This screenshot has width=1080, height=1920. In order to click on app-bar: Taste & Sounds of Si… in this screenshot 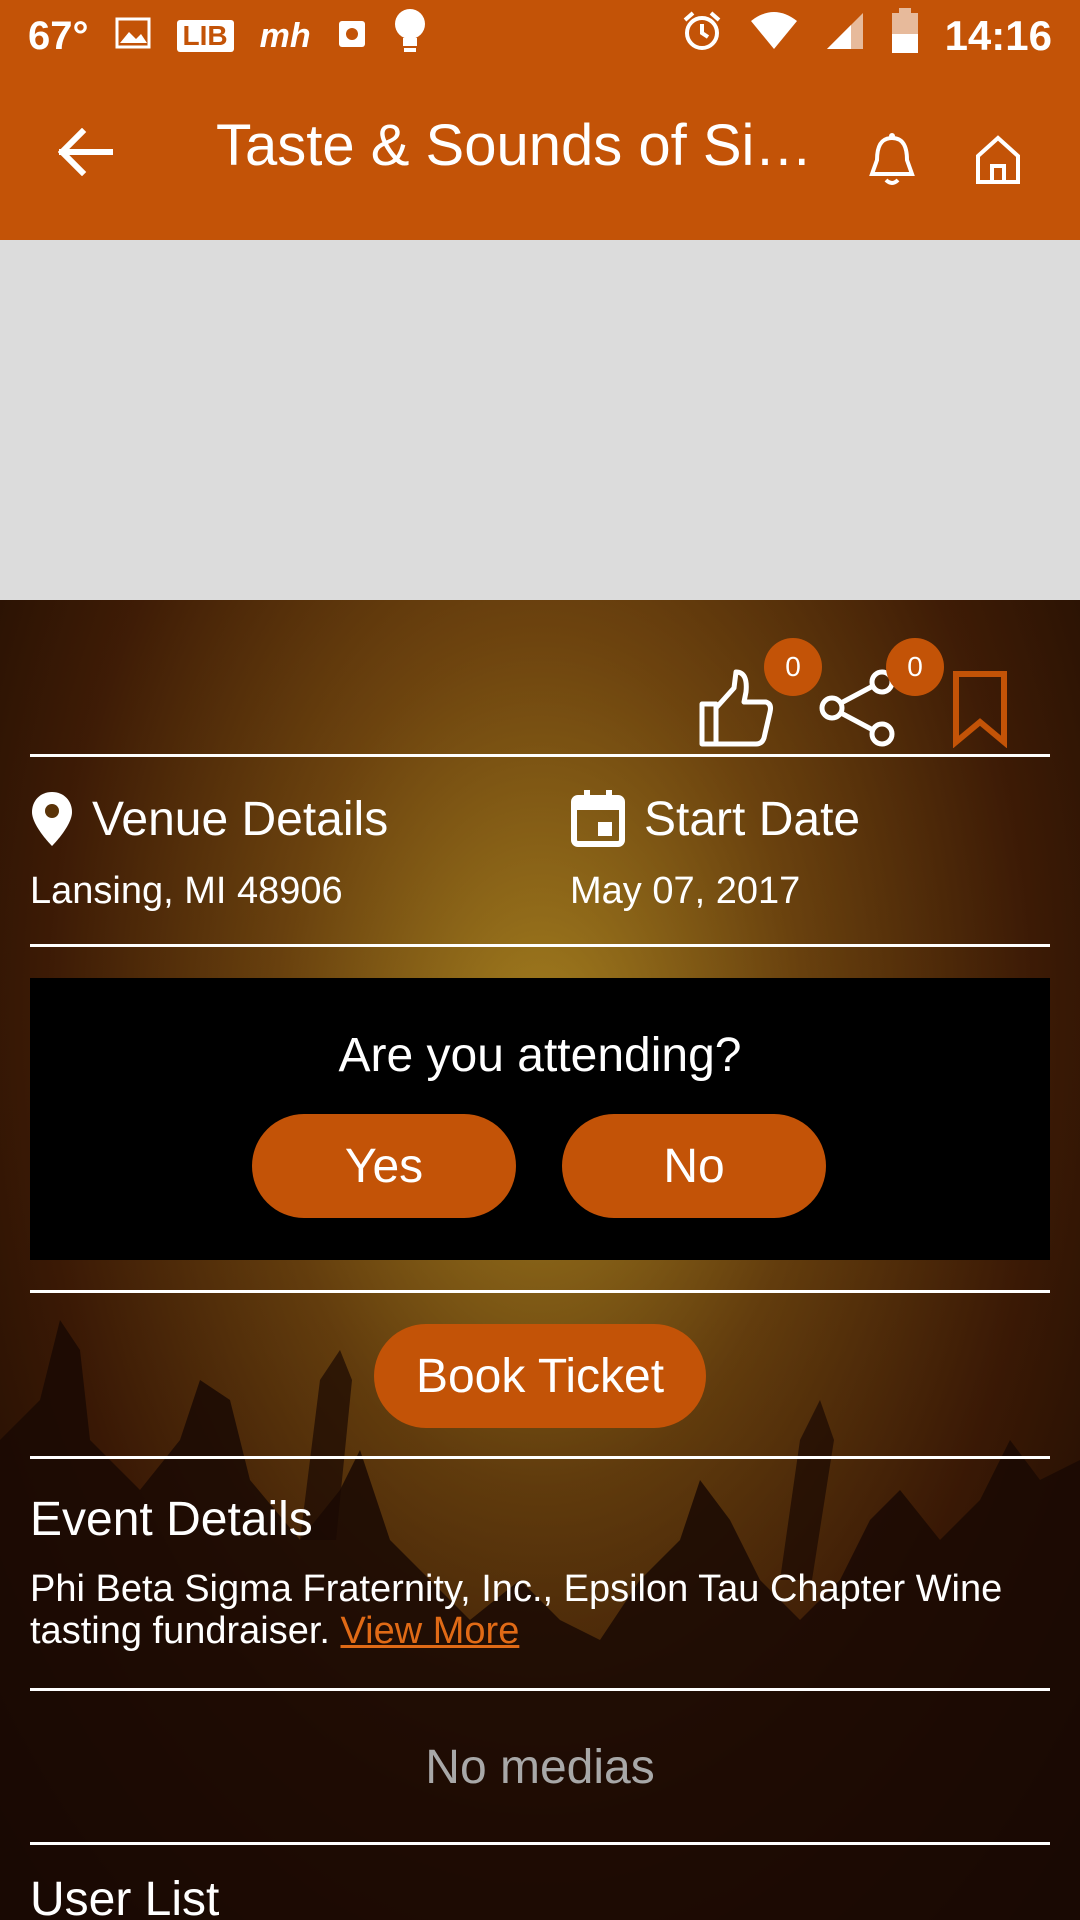, I will do `click(540, 156)`.